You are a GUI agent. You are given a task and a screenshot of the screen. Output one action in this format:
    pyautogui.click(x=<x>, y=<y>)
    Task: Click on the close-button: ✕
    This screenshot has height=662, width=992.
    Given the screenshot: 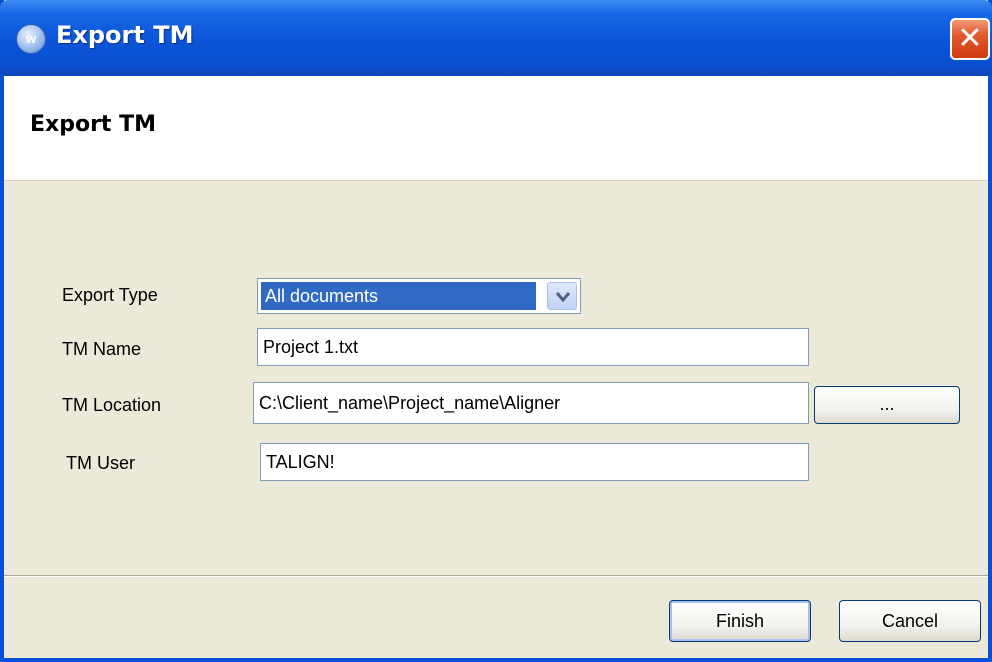 What is the action you would take?
    pyautogui.click(x=970, y=39)
    